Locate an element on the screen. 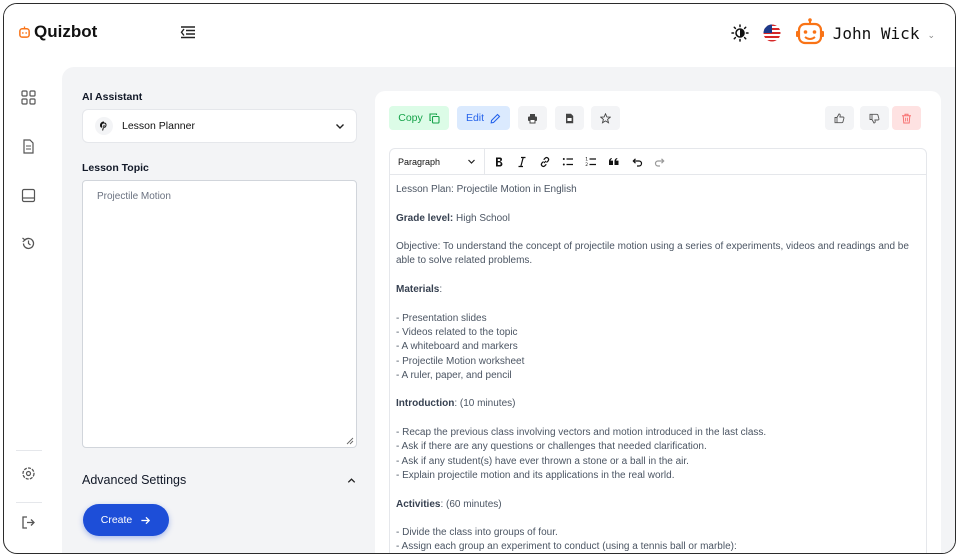 This screenshot has width=960, height=559. trash-icon is located at coordinates (906, 118).